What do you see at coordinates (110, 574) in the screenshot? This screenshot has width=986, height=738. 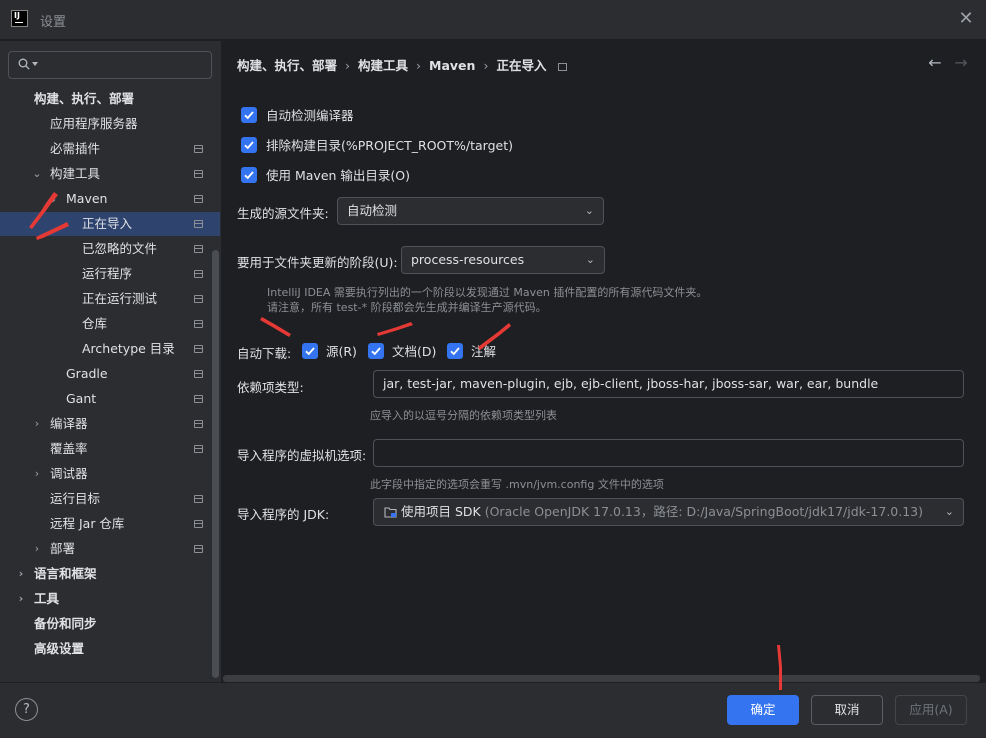 I see `sidebar-item-languages-frameworks: › 语言和框架` at bounding box center [110, 574].